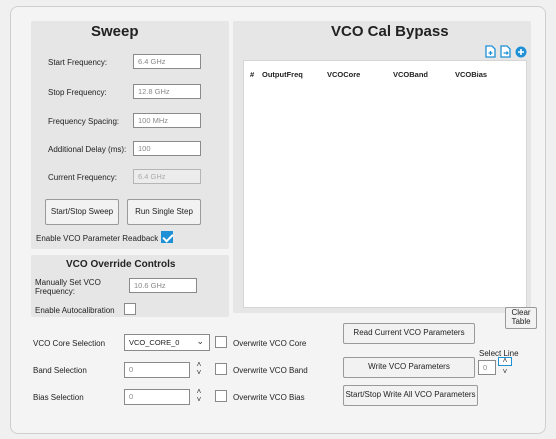 This screenshot has height=439, width=556. What do you see at coordinates (97, 238) in the screenshot?
I see `readback-label: Enable VCO Parameter Readback` at bounding box center [97, 238].